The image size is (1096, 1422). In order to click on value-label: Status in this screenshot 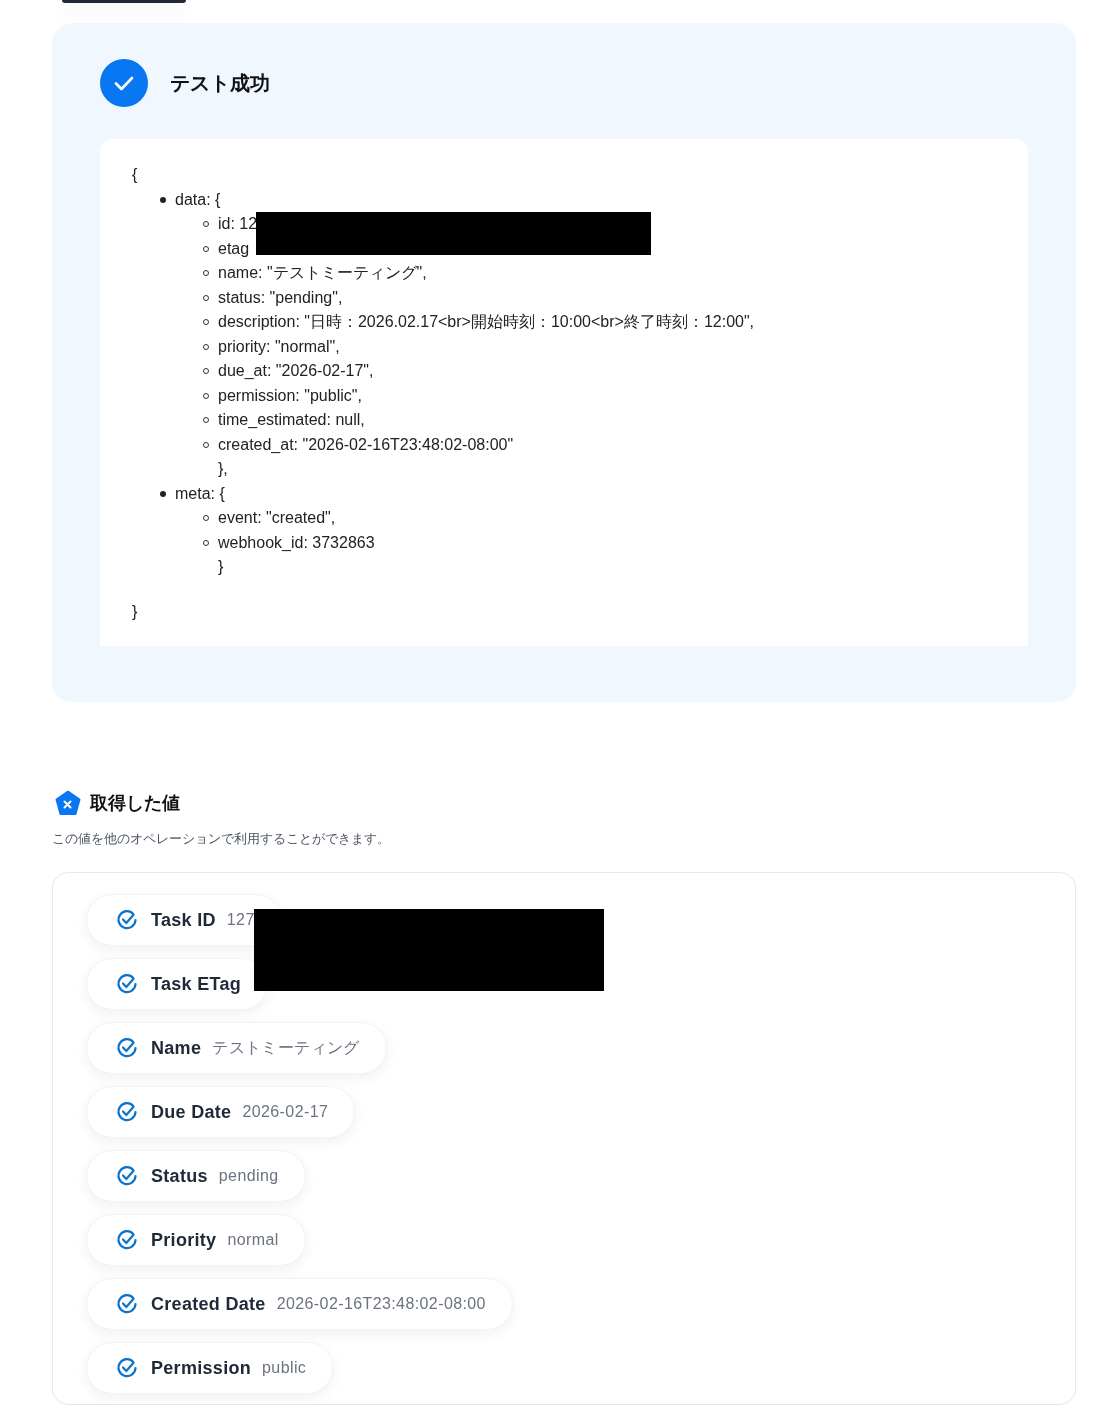, I will do `click(179, 1176)`.